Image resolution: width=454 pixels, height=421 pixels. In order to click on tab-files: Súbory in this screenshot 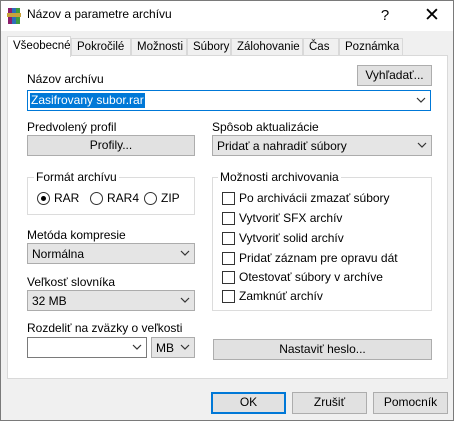, I will do `click(209, 47)`.